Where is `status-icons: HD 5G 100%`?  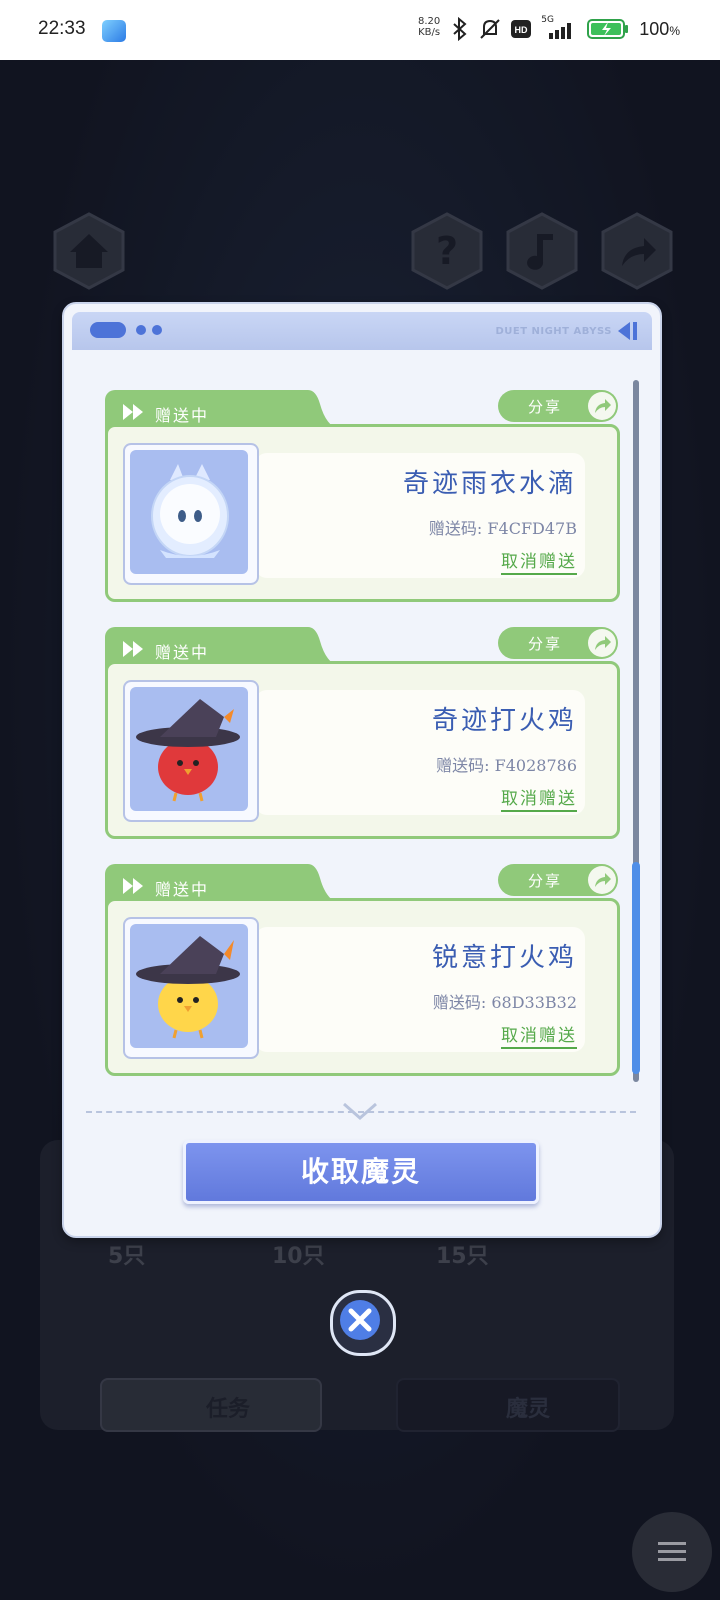
status-icons: HD 5G 100% is located at coordinates (565, 28).